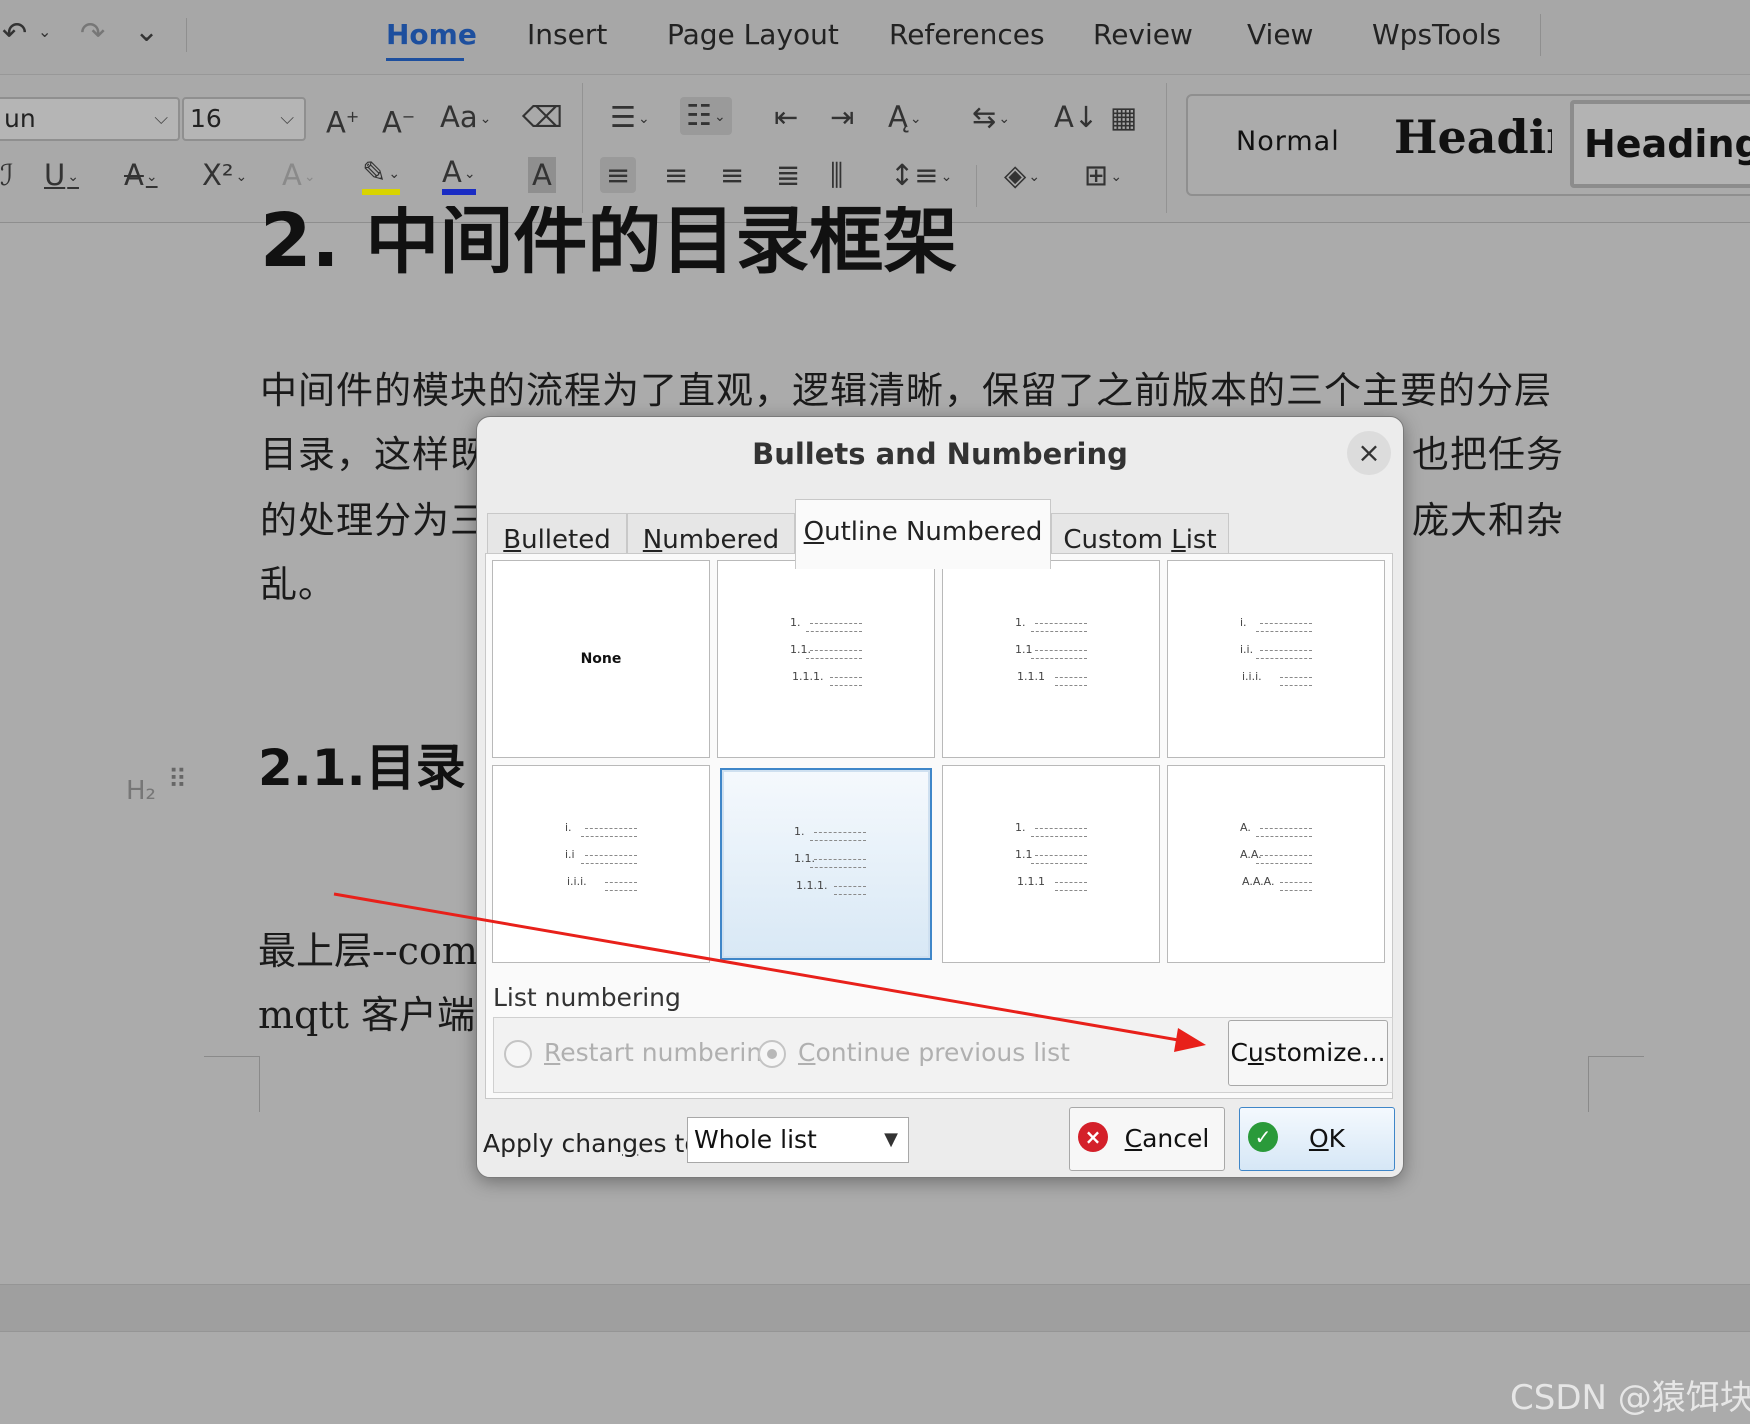  Describe the element at coordinates (923, 534) in the screenshot. I see `tab-outline-numbered: Outline Numbered` at that location.